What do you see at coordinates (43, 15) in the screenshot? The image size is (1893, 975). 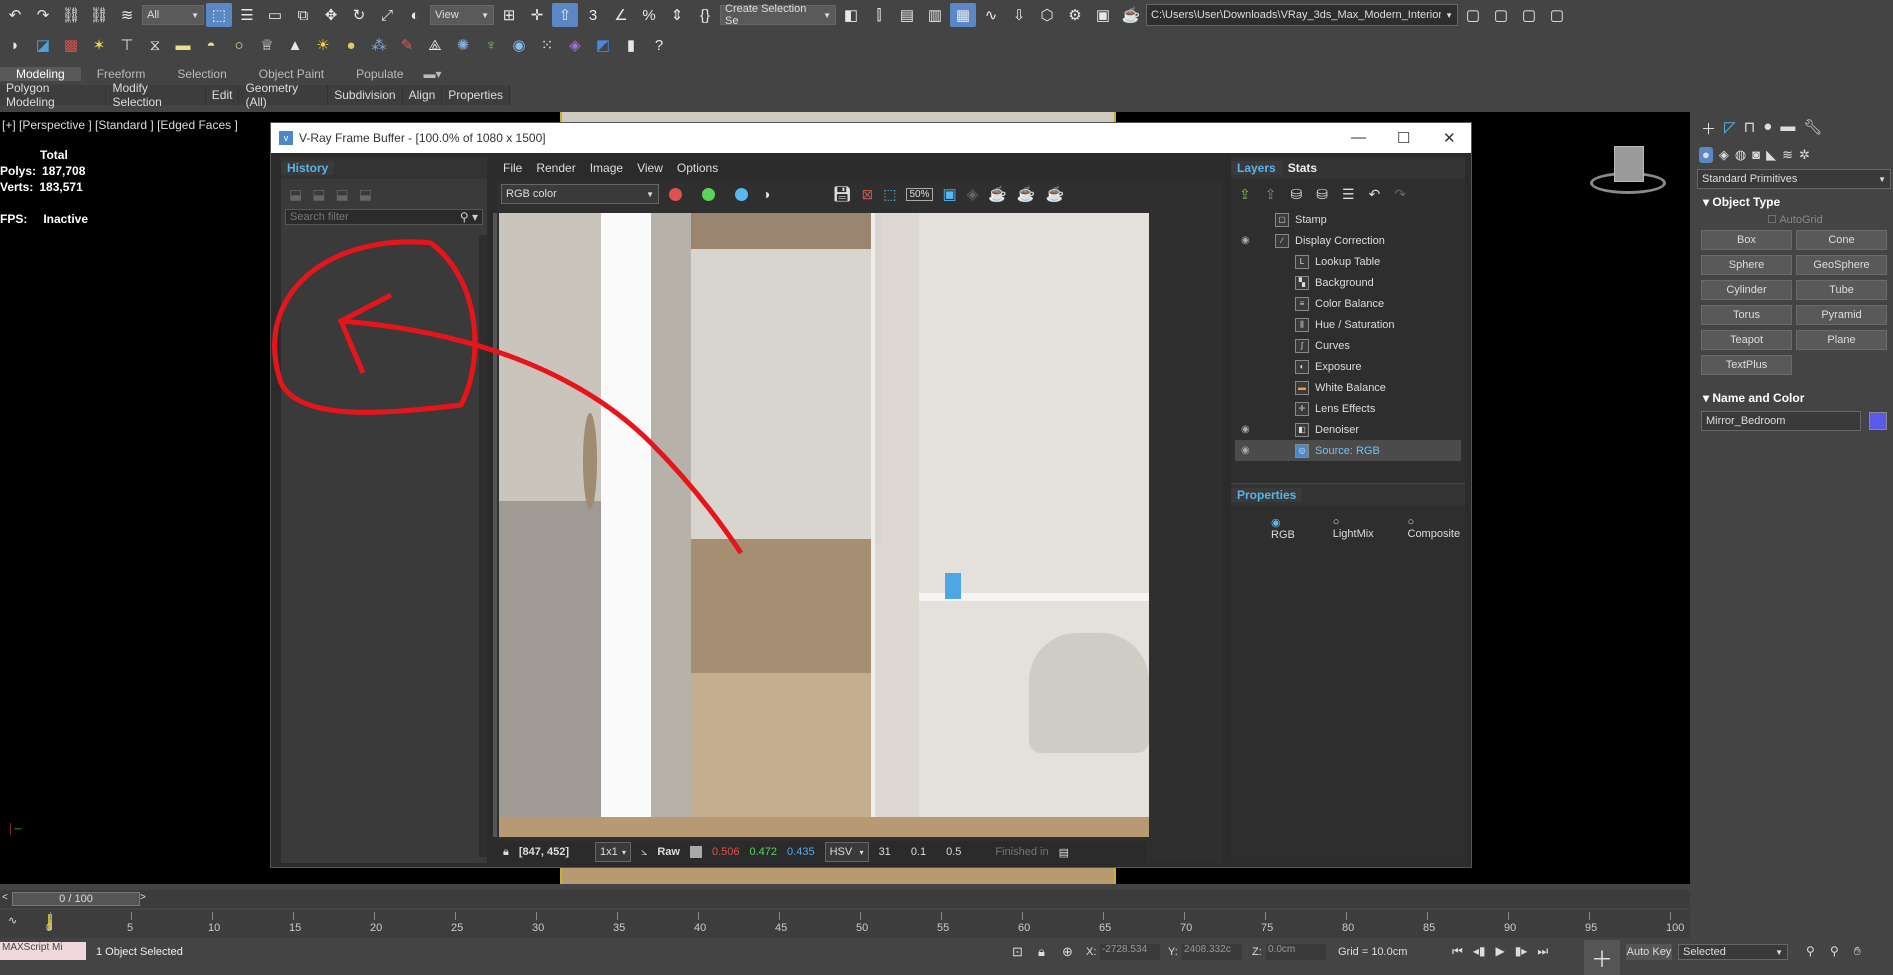 I see `redo-icon: ↷` at bounding box center [43, 15].